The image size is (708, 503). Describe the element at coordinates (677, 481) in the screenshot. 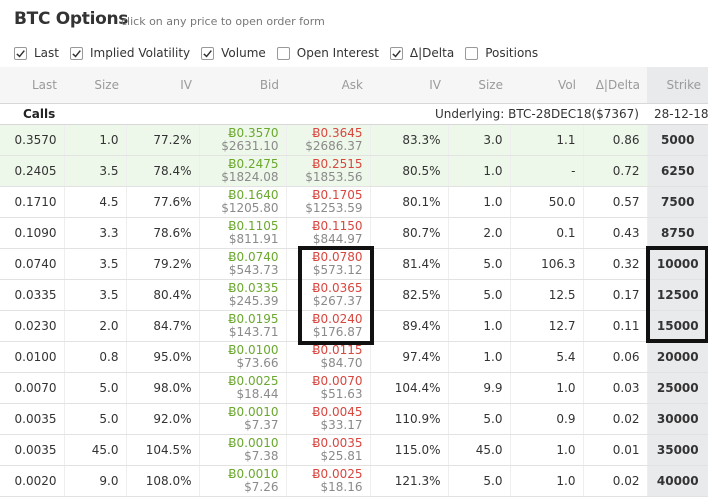

I see `strike-price: 40000` at that location.